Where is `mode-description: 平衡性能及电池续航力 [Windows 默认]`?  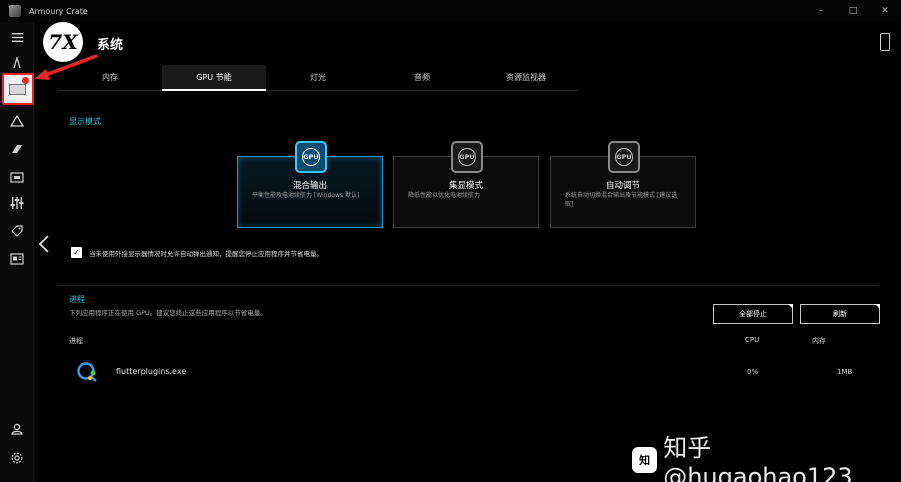
mode-description: 平衡性能及电池续航力 [Windows 默认] is located at coordinates (306, 195).